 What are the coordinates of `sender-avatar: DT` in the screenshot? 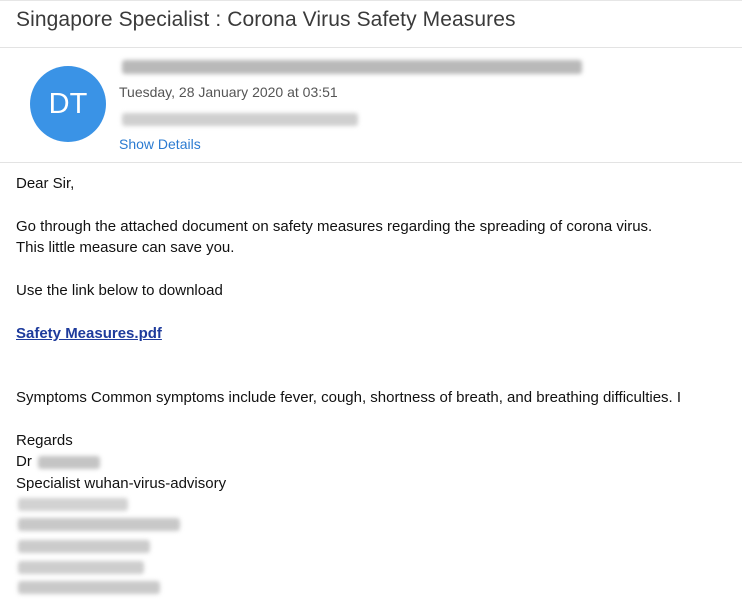 It's located at (68, 104).